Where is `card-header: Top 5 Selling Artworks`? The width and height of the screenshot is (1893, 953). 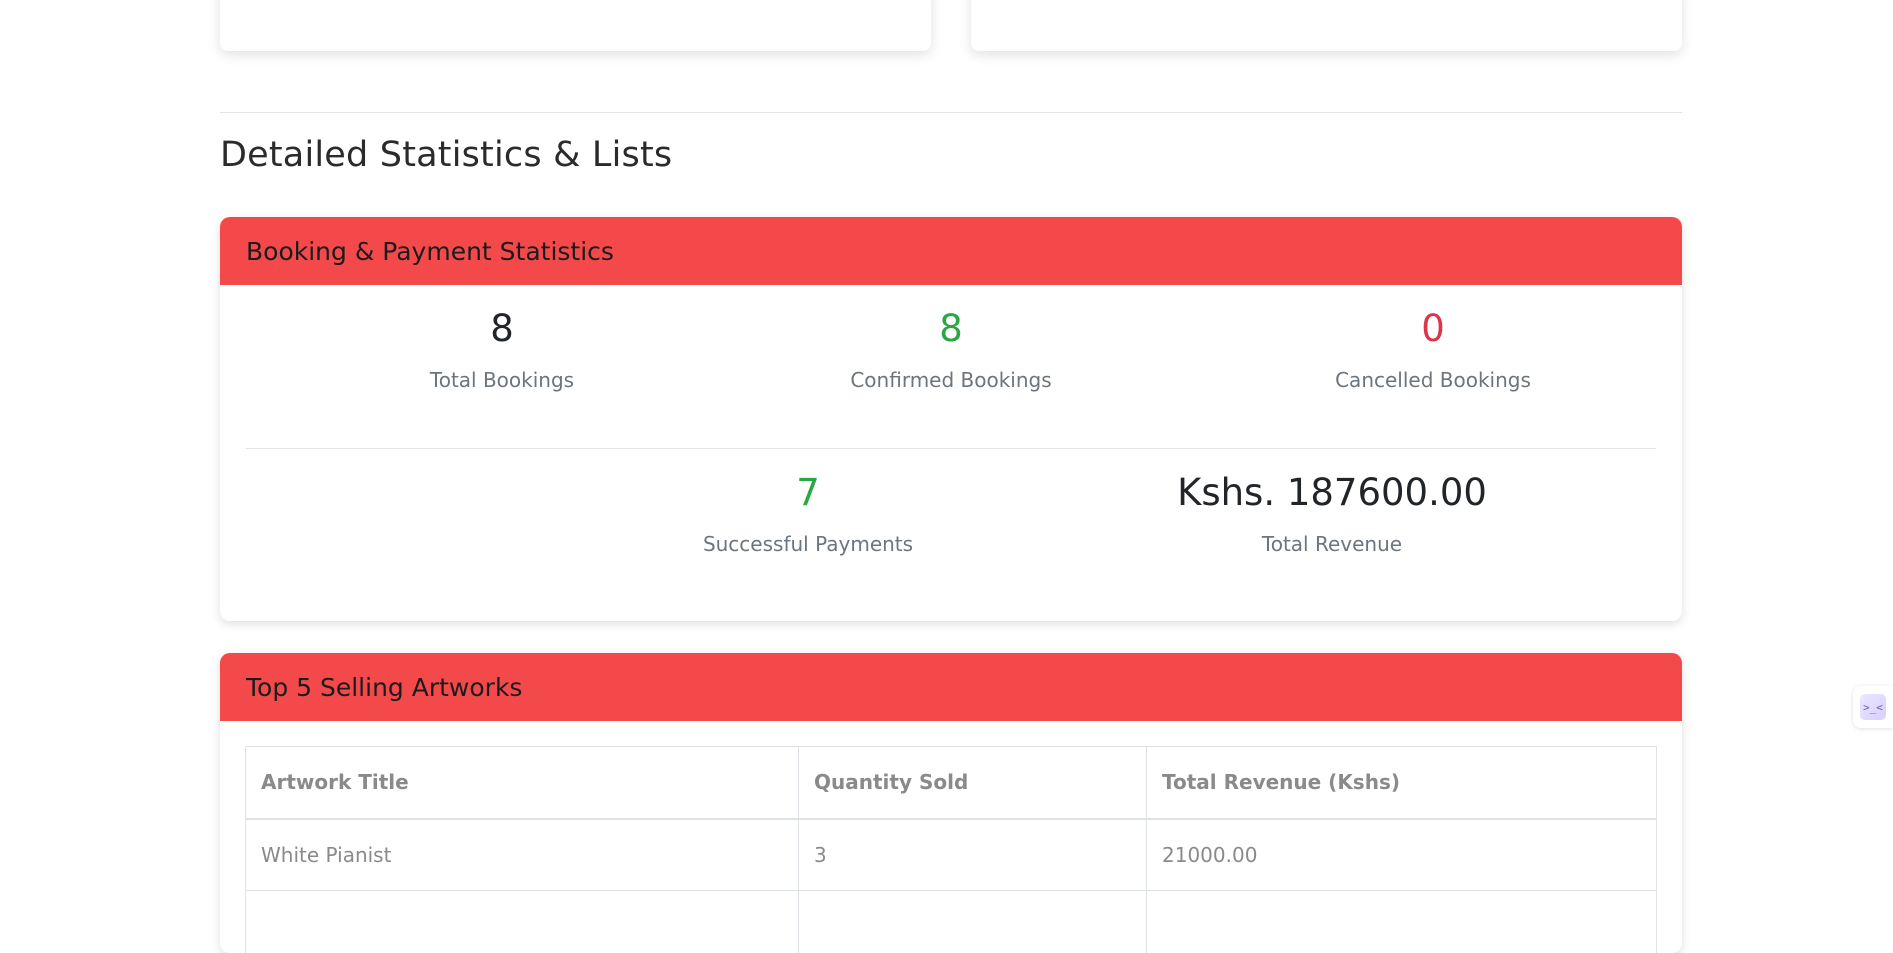
card-header: Top 5 Selling Artworks is located at coordinates (951, 687).